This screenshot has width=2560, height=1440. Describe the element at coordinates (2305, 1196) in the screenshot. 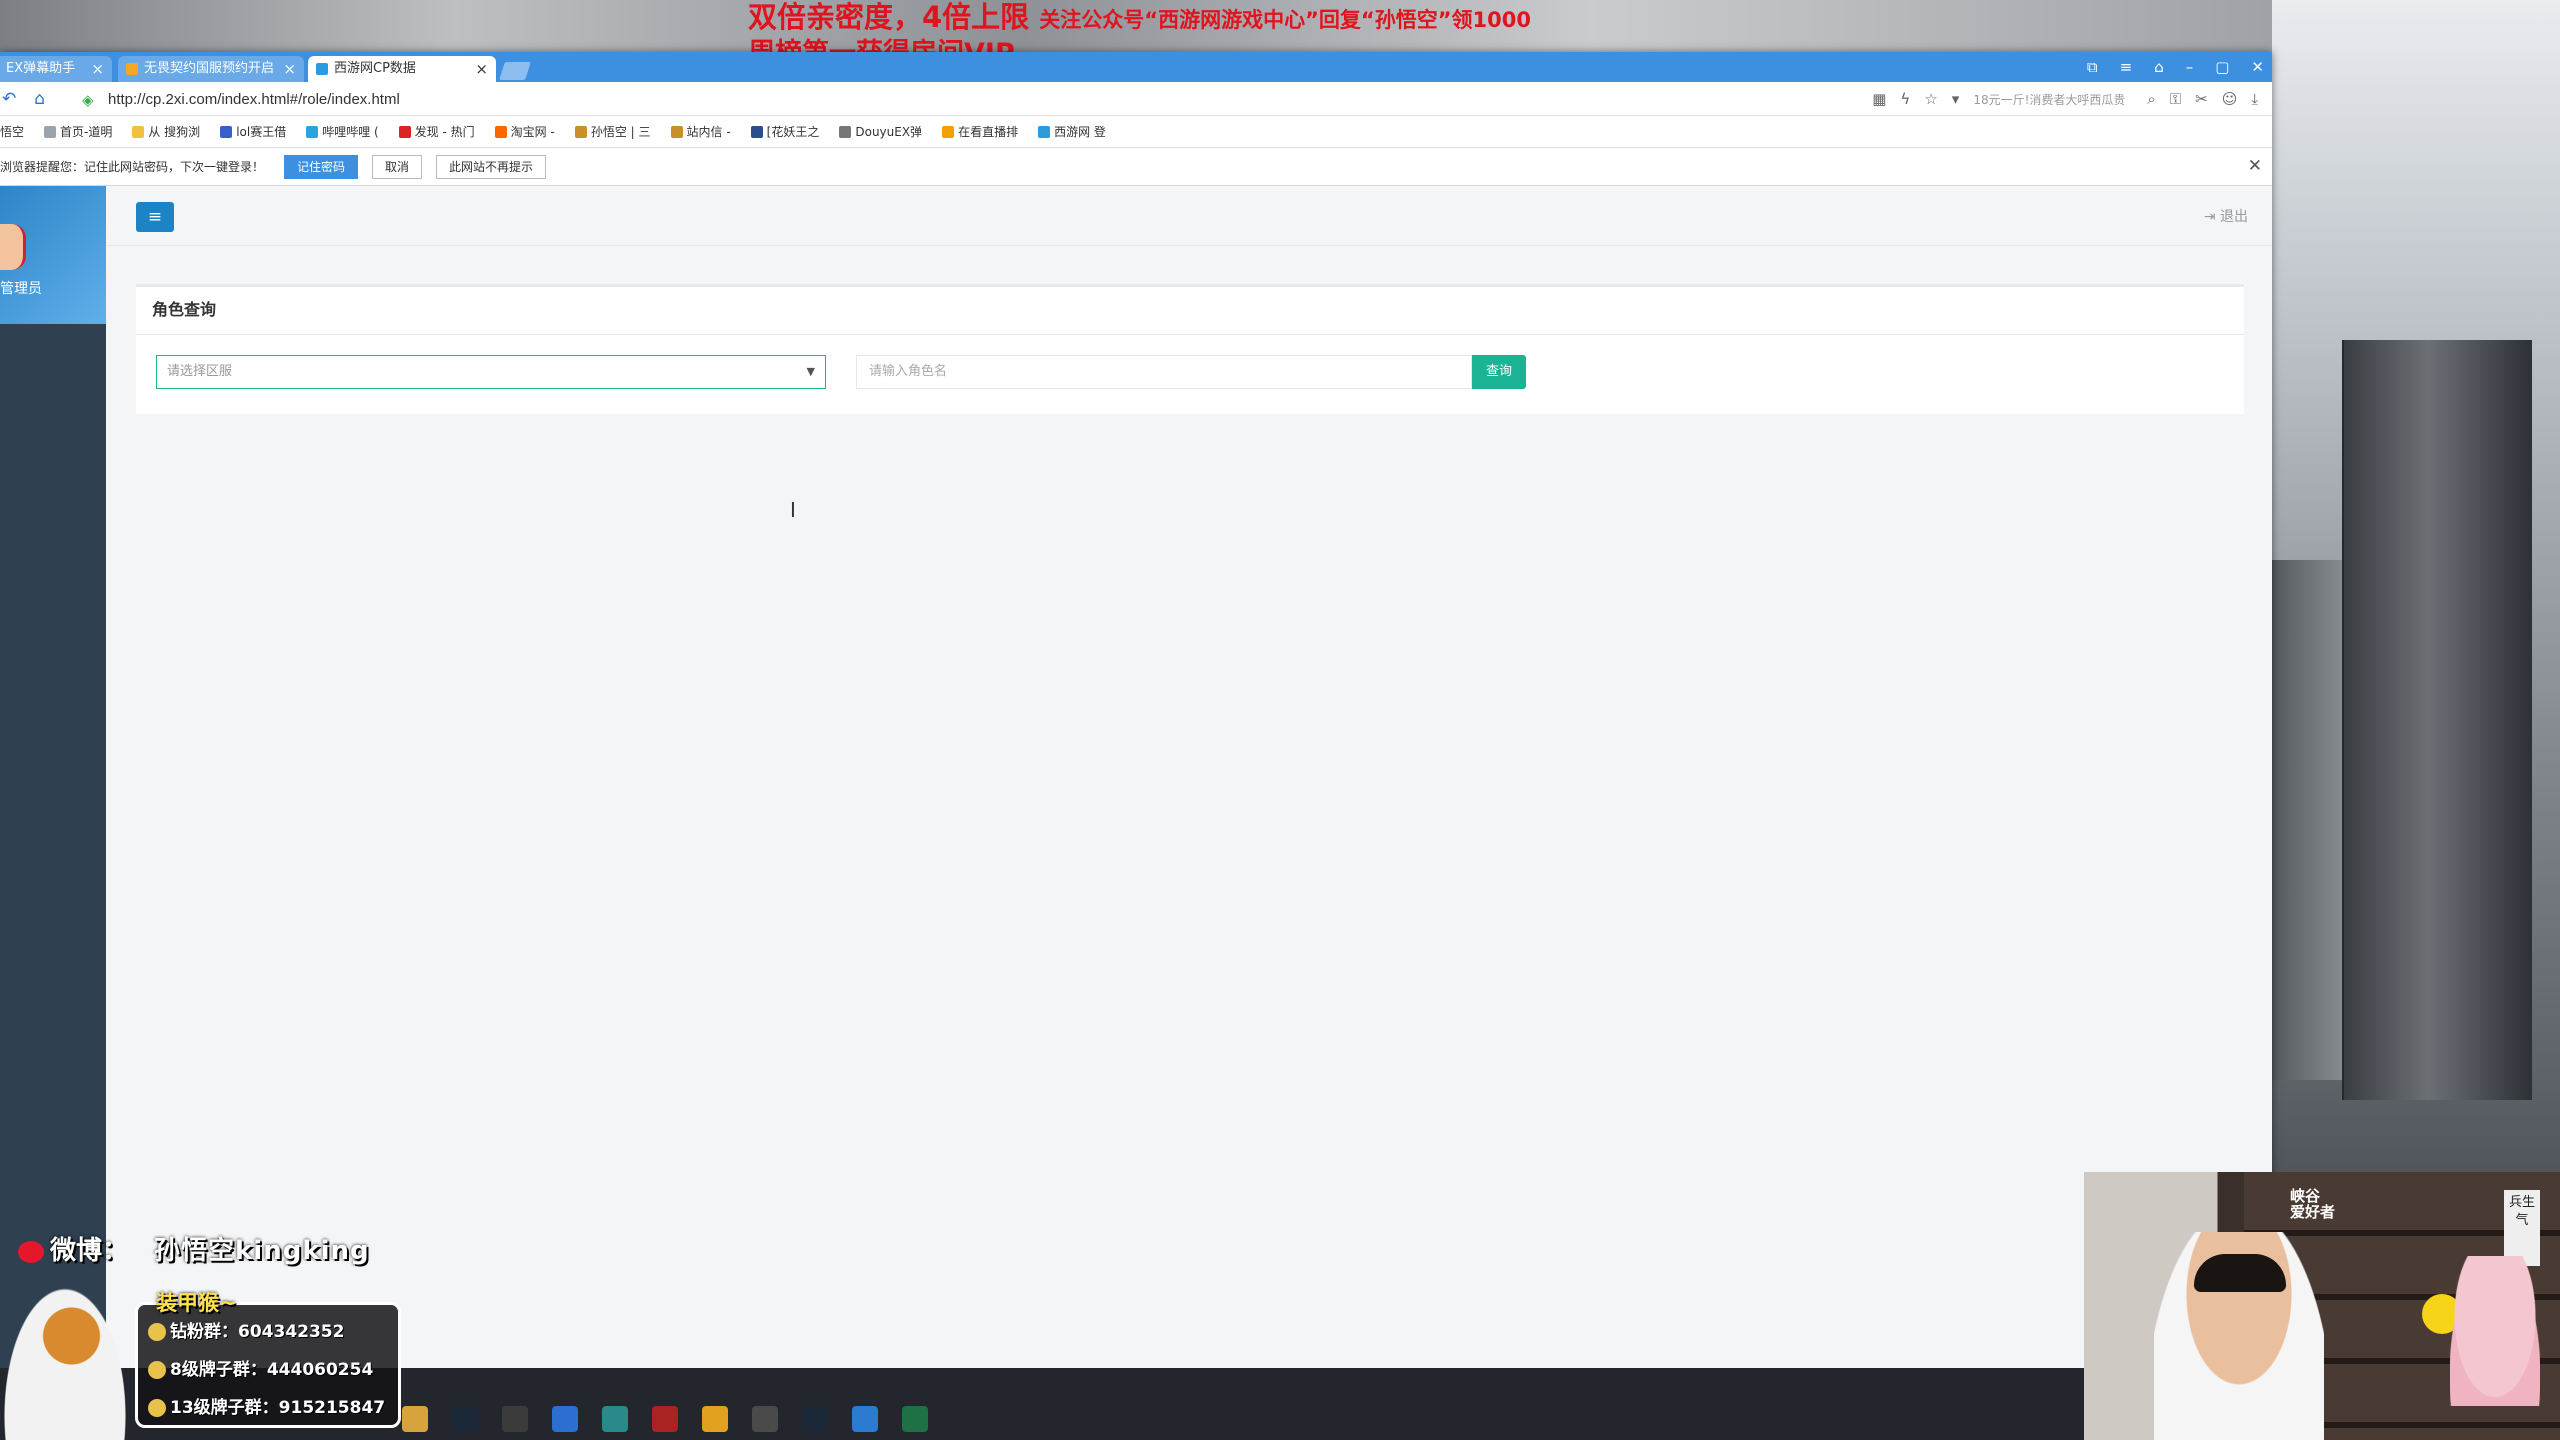

I see `sign-line: 峡谷` at that location.